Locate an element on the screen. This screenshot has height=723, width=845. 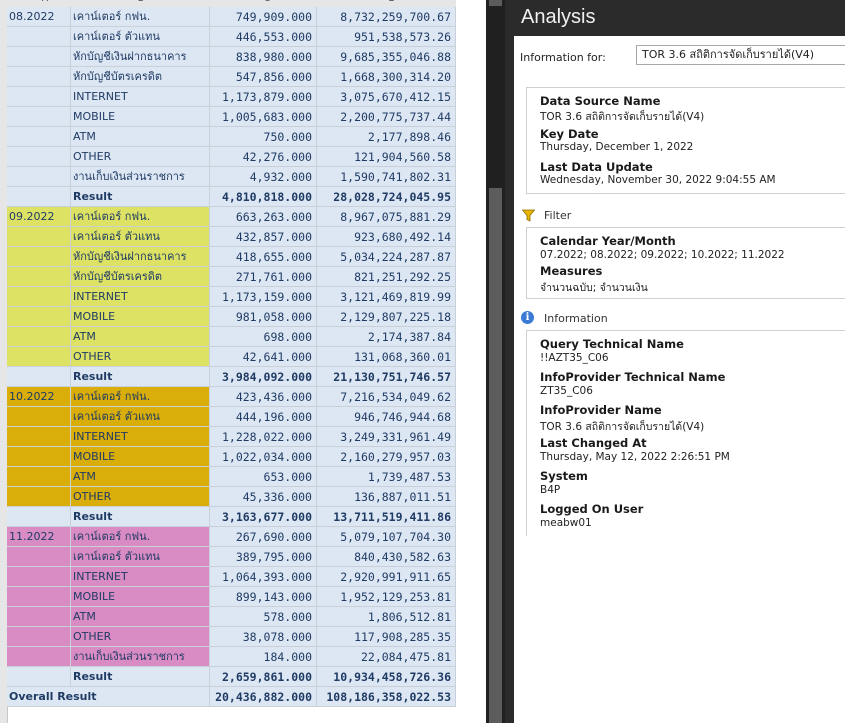
quantity-cell: 418,655.000 is located at coordinates (263, 257).